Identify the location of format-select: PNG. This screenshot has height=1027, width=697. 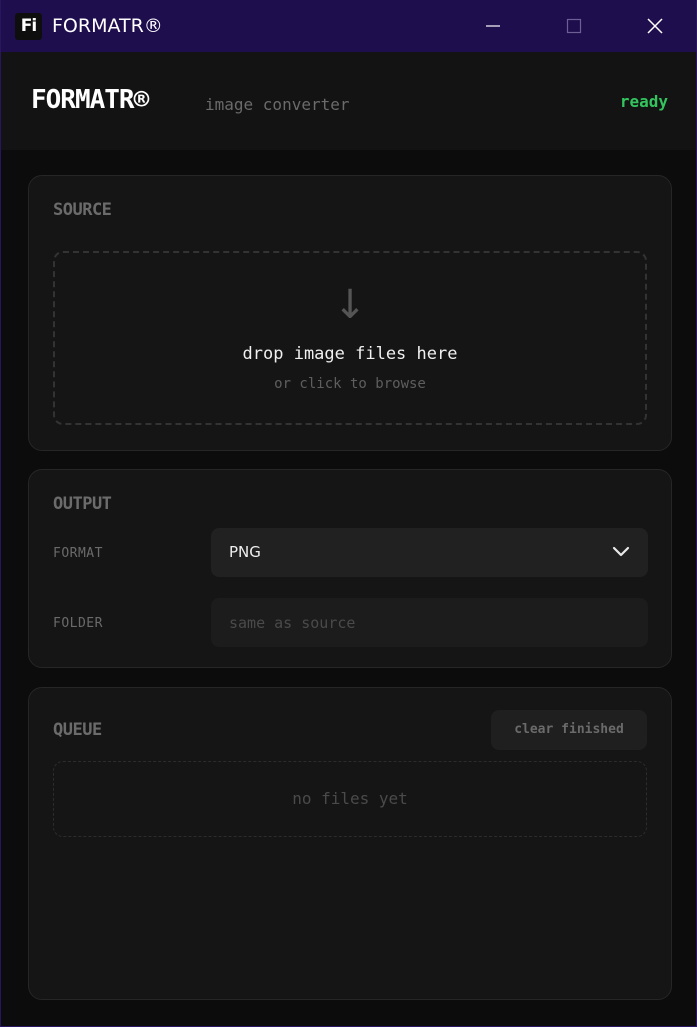
(429, 552).